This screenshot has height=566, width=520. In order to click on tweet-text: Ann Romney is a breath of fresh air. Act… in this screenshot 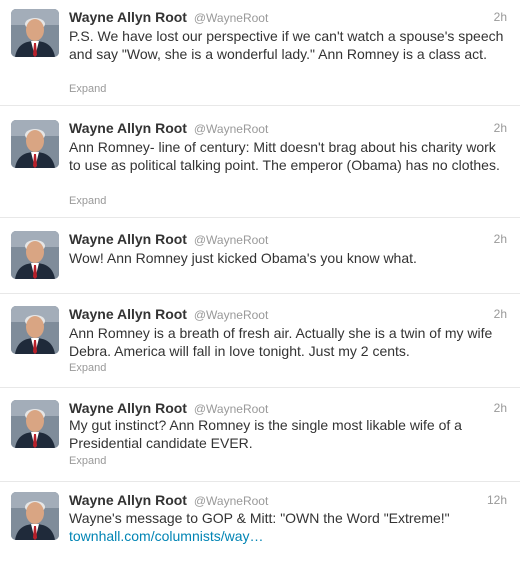, I will do `click(281, 342)`.